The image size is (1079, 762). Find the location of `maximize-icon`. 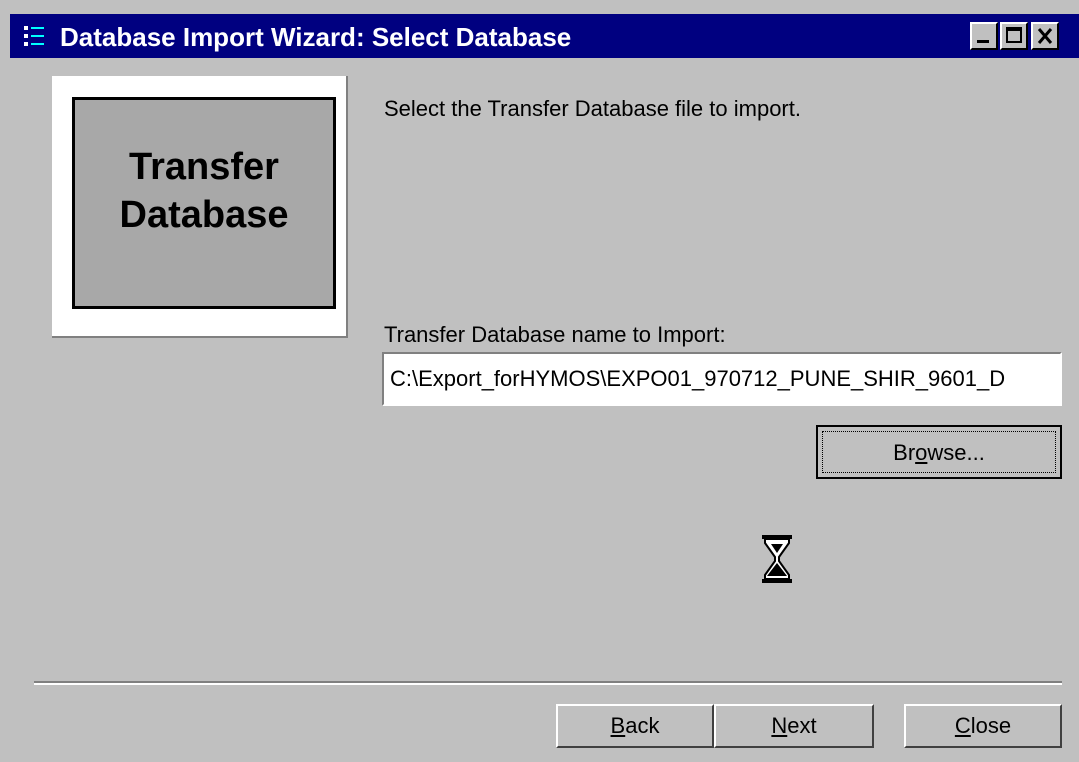

maximize-icon is located at coordinates (1014, 35).